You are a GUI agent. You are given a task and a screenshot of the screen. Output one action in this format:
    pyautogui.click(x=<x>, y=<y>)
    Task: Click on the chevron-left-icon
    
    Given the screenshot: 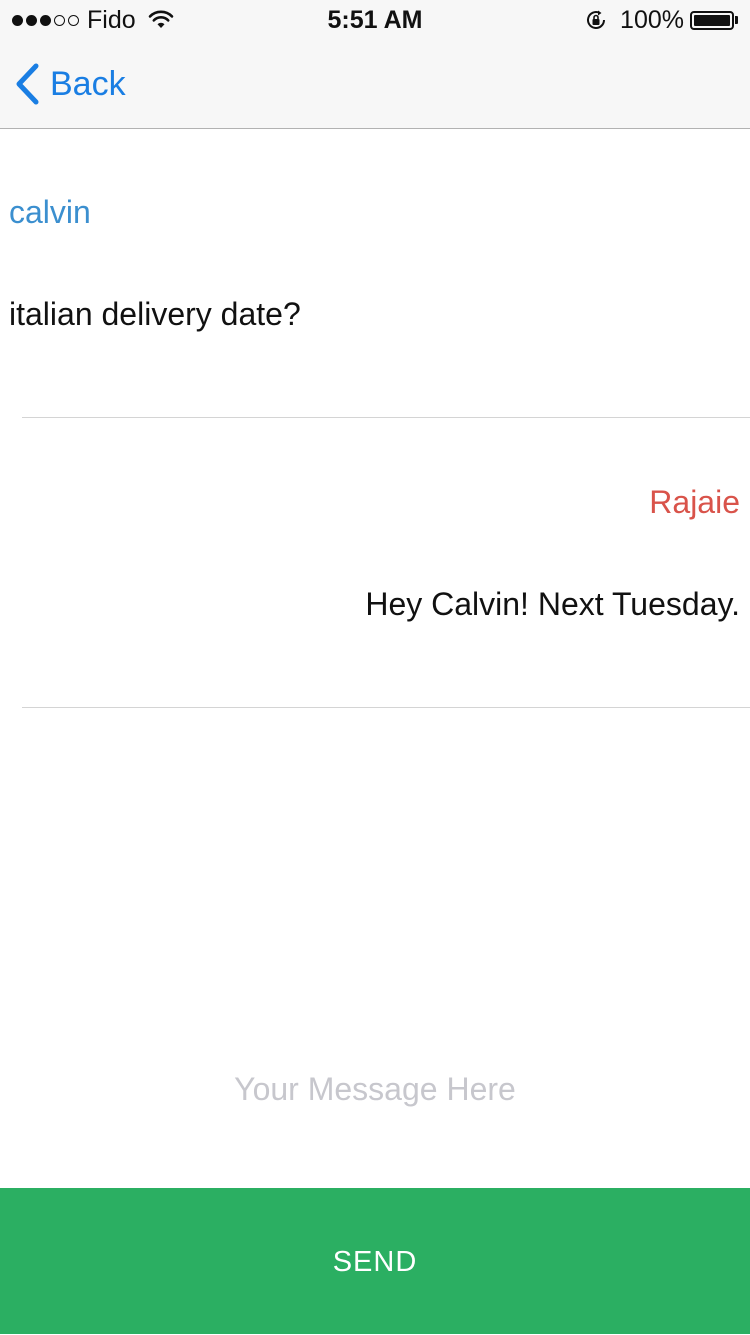 What is the action you would take?
    pyautogui.click(x=27, y=84)
    